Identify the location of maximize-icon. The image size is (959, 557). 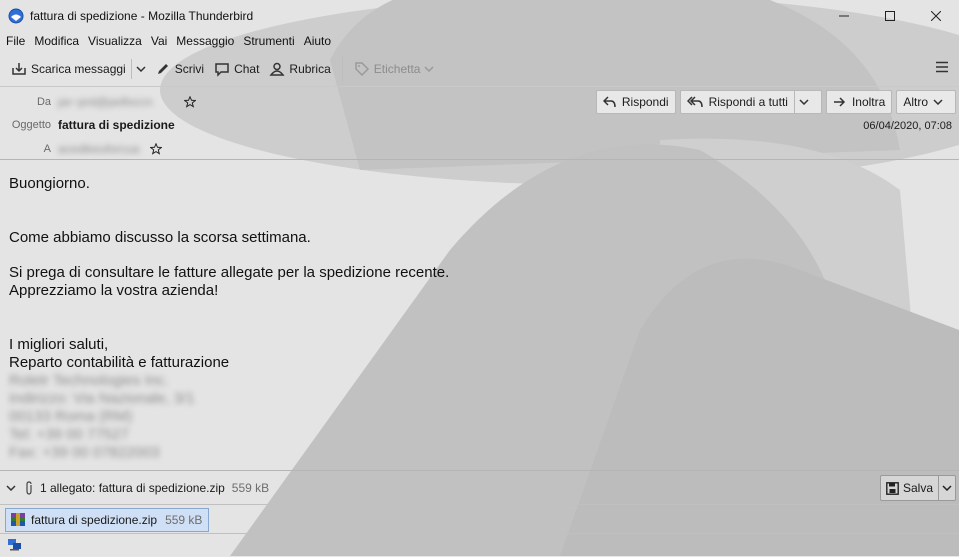
(890, 16).